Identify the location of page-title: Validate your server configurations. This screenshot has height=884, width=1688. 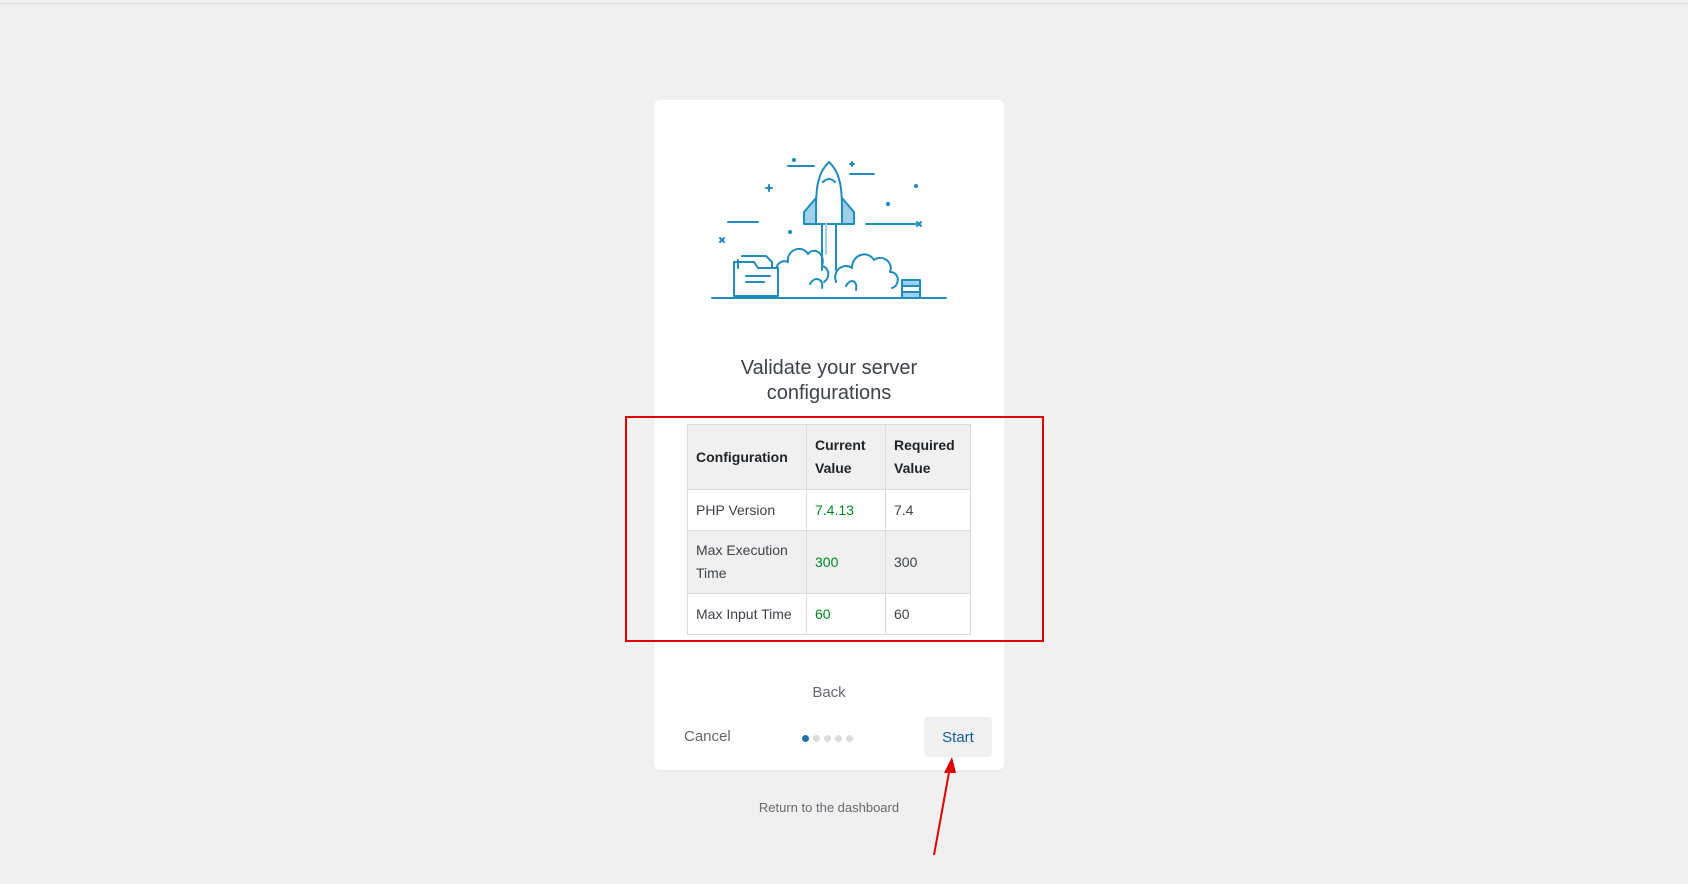
(829, 381).